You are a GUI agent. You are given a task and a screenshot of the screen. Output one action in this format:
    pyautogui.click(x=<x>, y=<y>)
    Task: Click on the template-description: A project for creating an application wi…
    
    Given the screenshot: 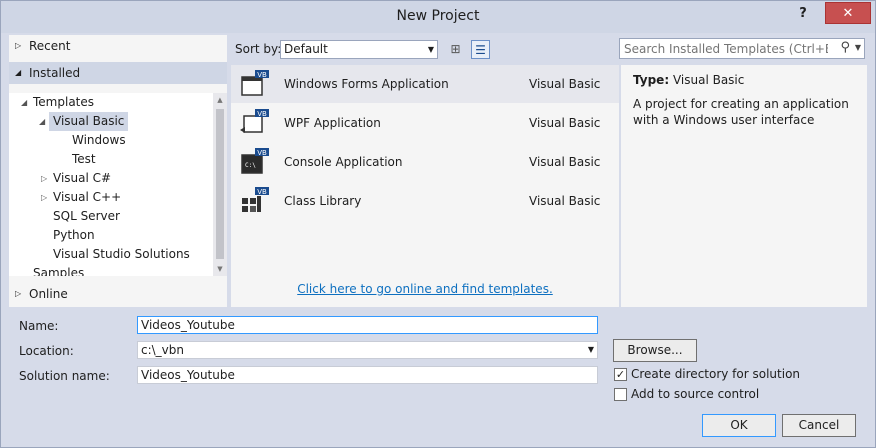 What is the action you would take?
    pyautogui.click(x=741, y=112)
    